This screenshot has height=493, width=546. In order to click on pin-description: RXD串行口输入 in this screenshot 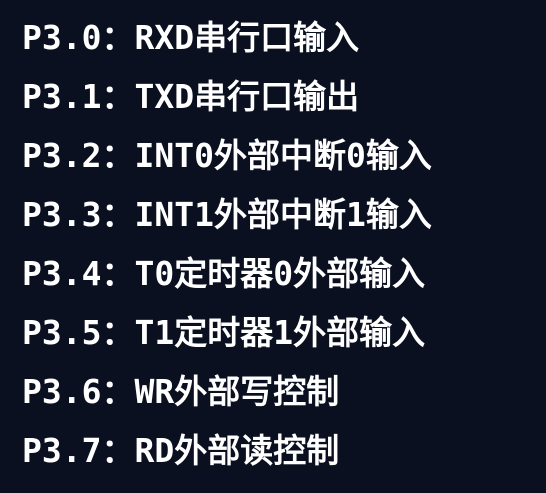, I will do `click(247, 37)`.